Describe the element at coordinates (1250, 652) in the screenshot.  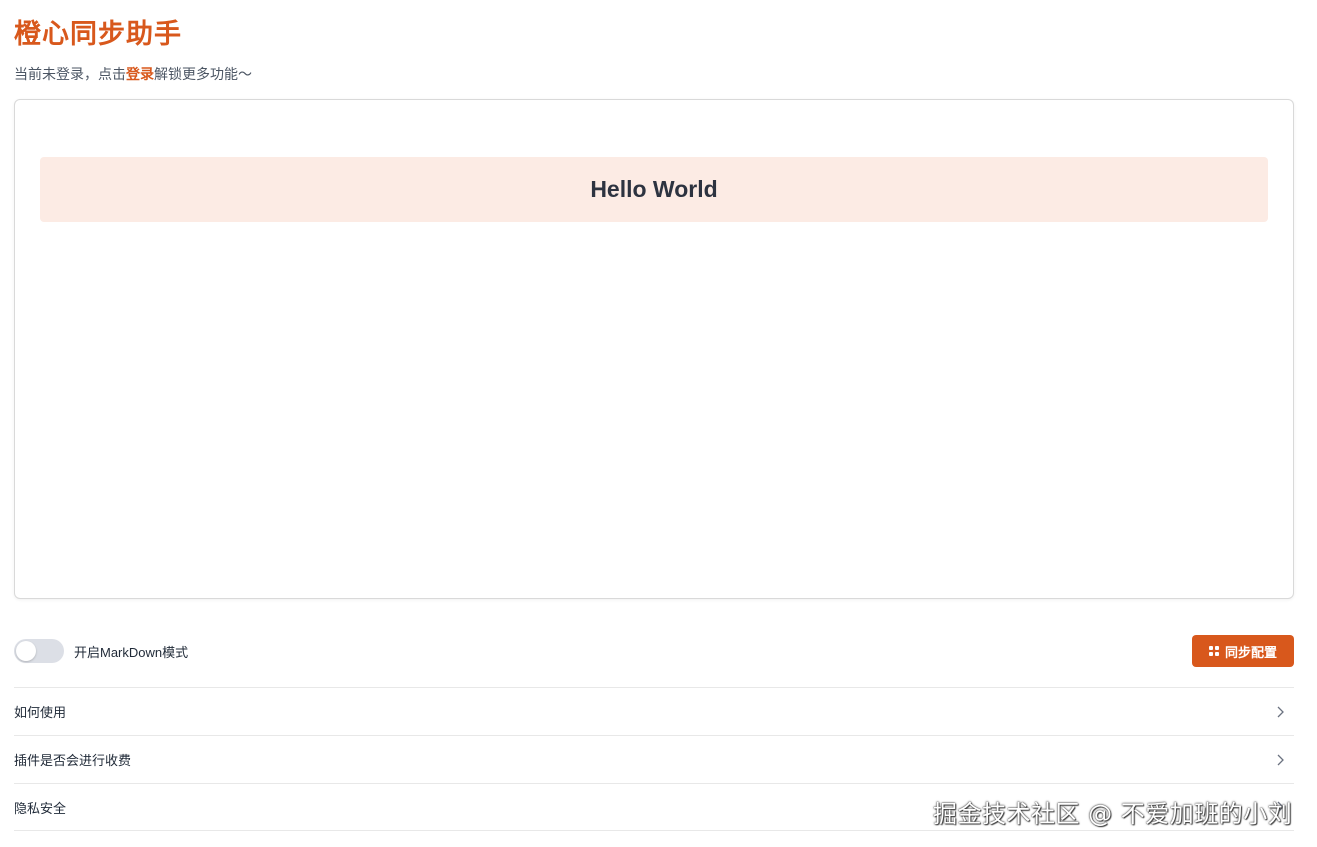
I see `sync-config-label: 同步配置` at that location.